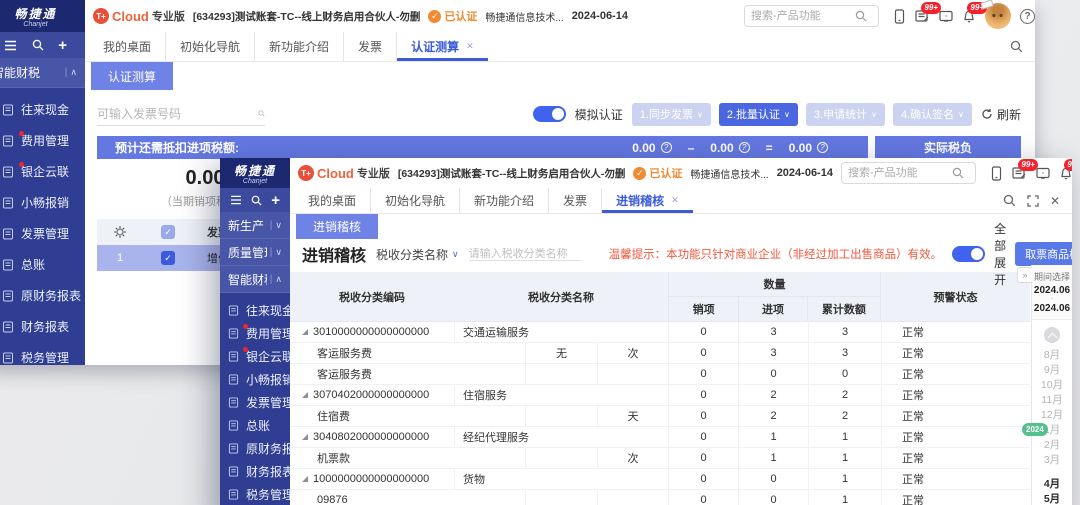 This screenshot has height=505, width=1080. I want to click on sidebar-group: 智能财税 | ∧, so click(255, 279).